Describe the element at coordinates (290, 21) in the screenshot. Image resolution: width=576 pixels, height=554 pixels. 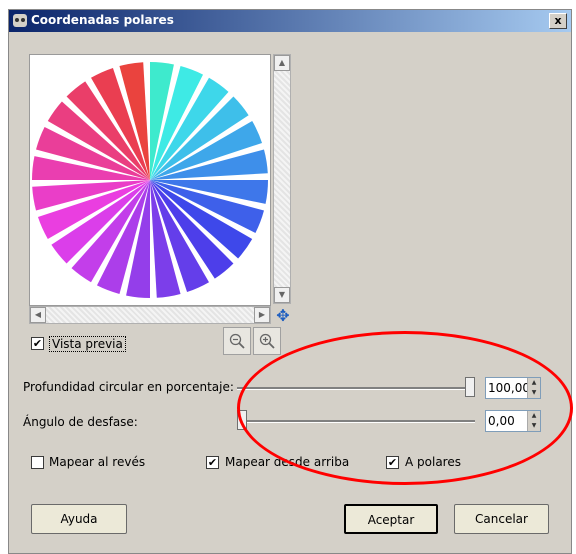
I see `title-bar: Coordenadas polares x` at that location.